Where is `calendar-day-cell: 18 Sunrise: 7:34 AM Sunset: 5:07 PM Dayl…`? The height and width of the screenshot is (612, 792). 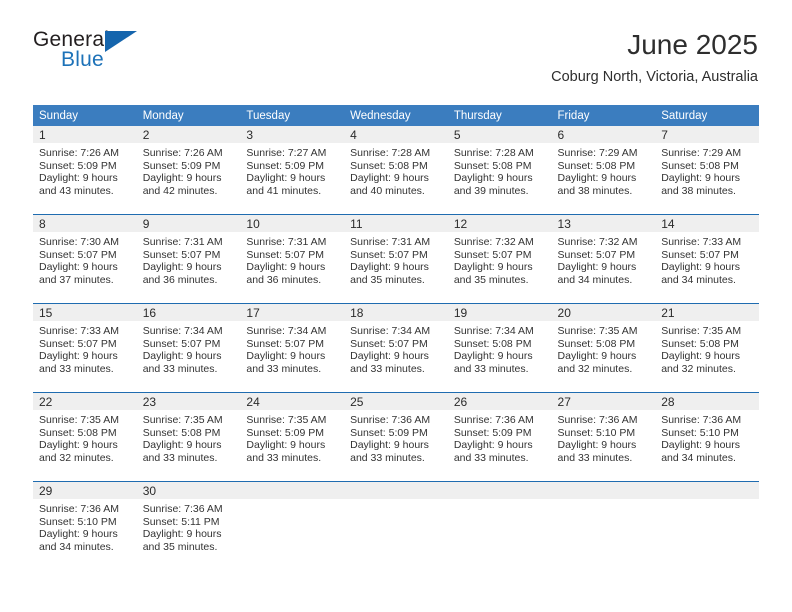 calendar-day-cell: 18 Sunrise: 7:34 AM Sunset: 5:07 PM Dayl… is located at coordinates (396, 348).